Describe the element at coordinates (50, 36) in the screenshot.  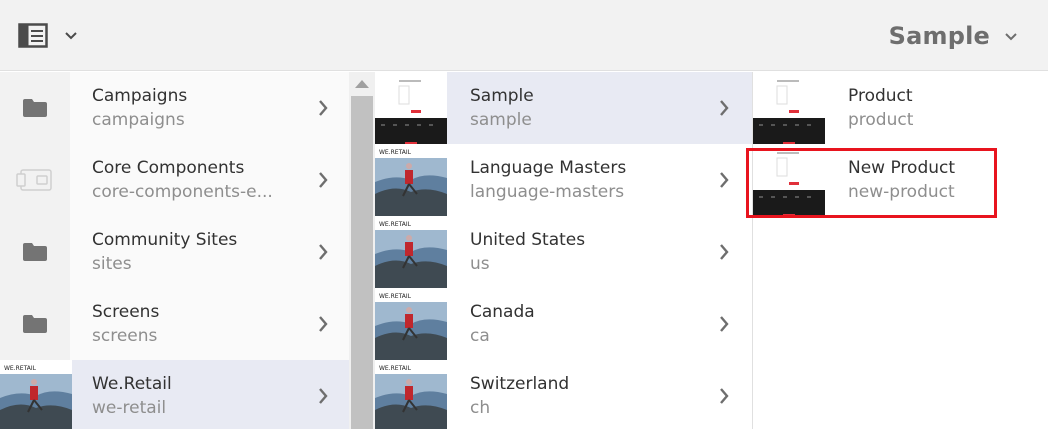
I see `rail-toggle-button` at that location.